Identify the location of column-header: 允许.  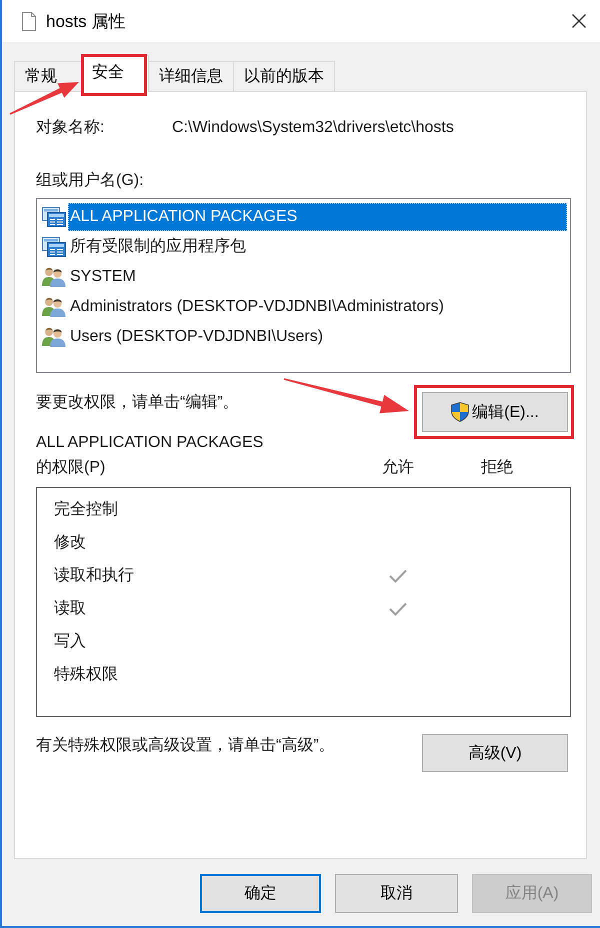
(398, 468).